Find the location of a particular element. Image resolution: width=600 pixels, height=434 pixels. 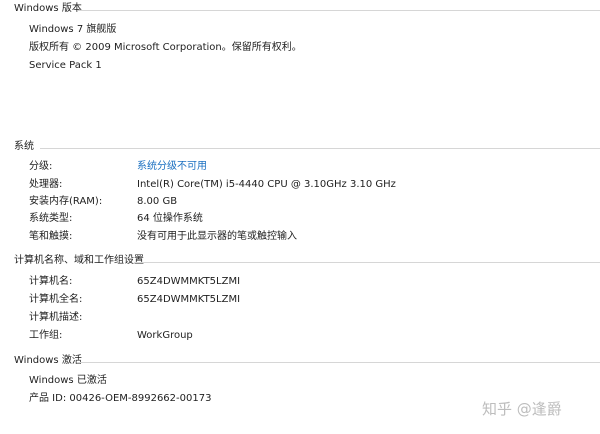

ram-value: 8.00 GB is located at coordinates (157, 201).